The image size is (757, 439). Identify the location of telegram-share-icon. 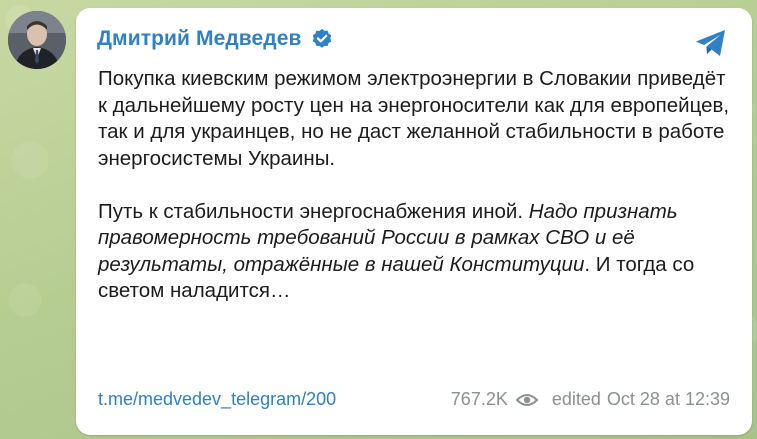
(710, 43).